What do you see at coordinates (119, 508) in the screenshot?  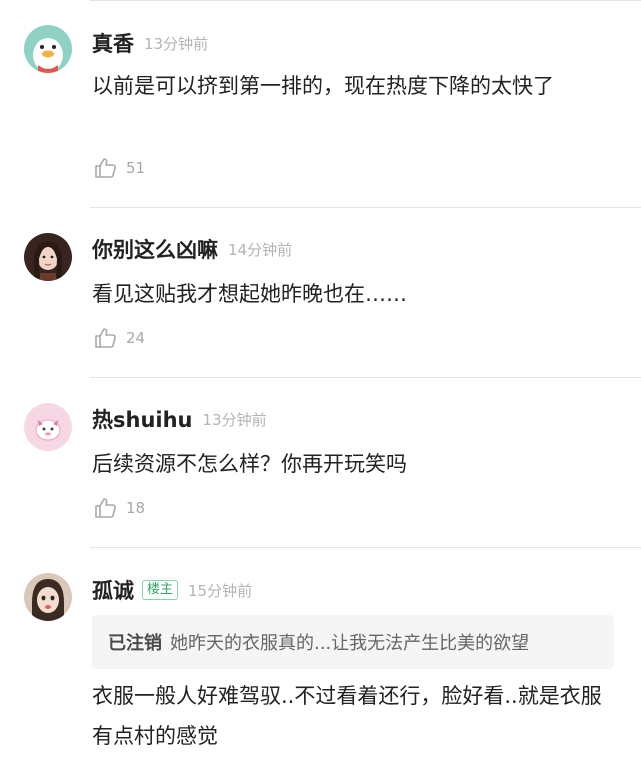 I see `like-button: 18` at bounding box center [119, 508].